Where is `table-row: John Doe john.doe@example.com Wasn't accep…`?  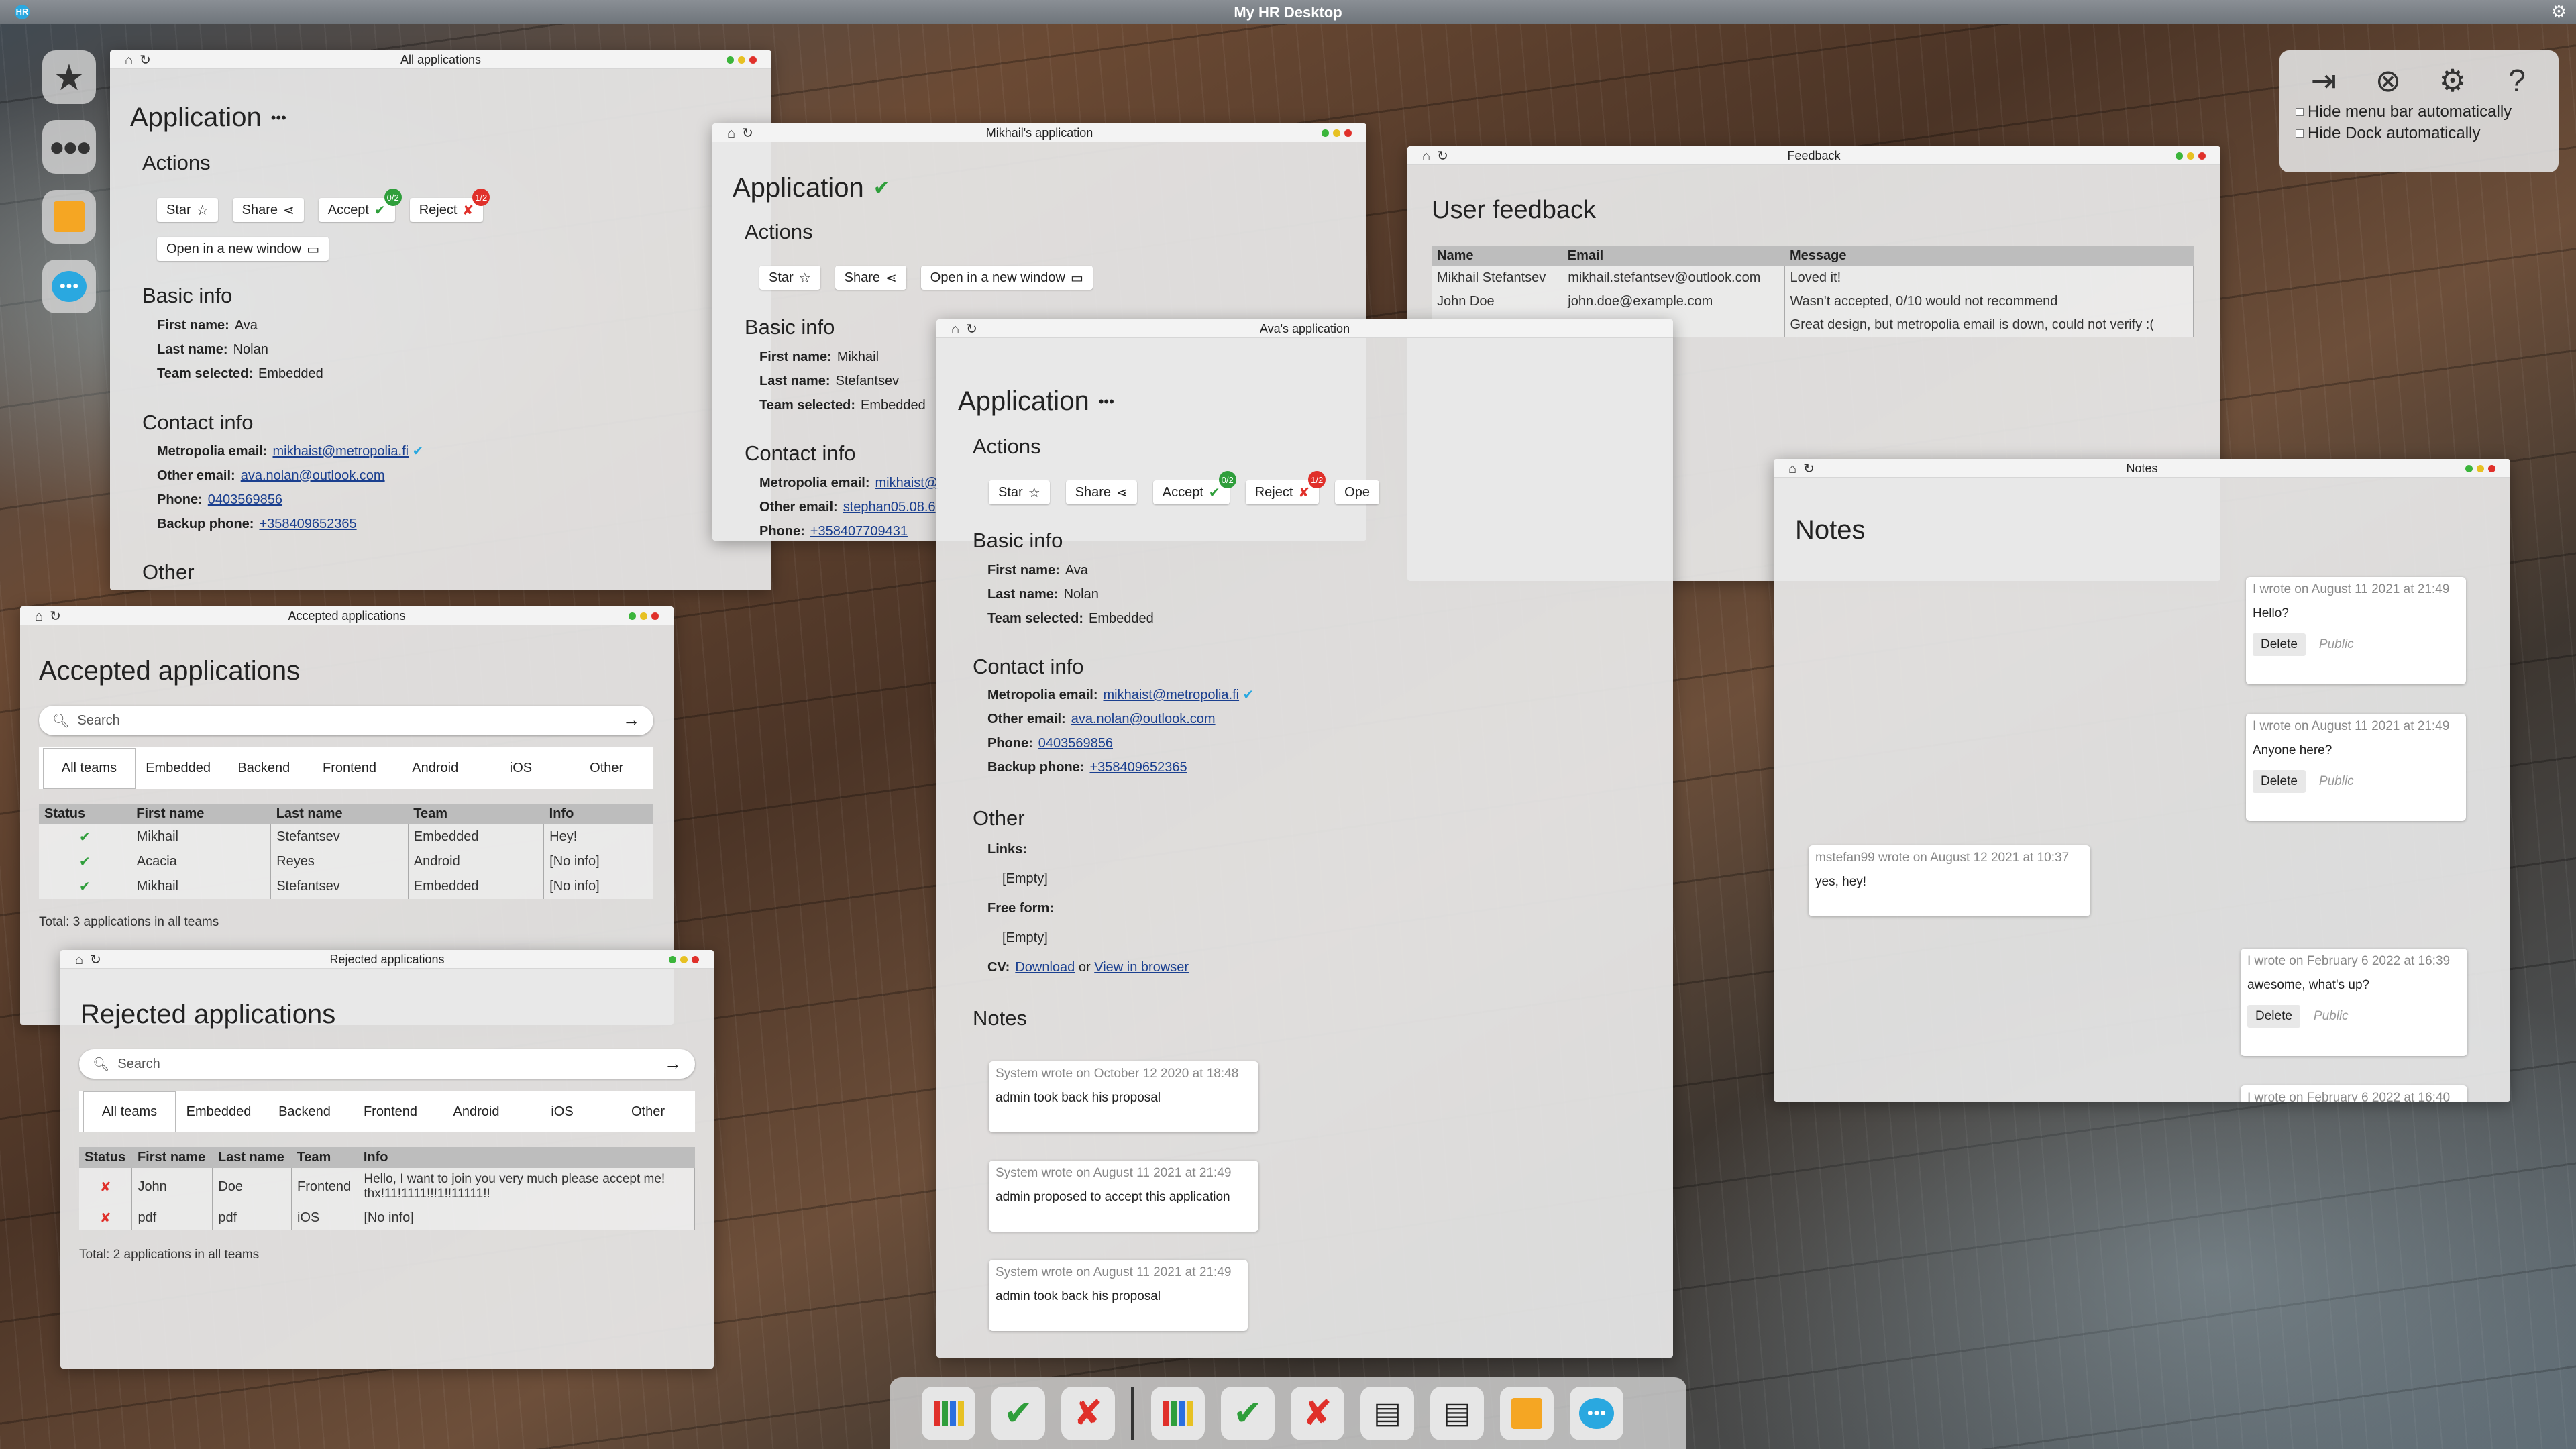
table-row: John Doe john.doe@example.com Wasn't accep… is located at coordinates (1813, 301).